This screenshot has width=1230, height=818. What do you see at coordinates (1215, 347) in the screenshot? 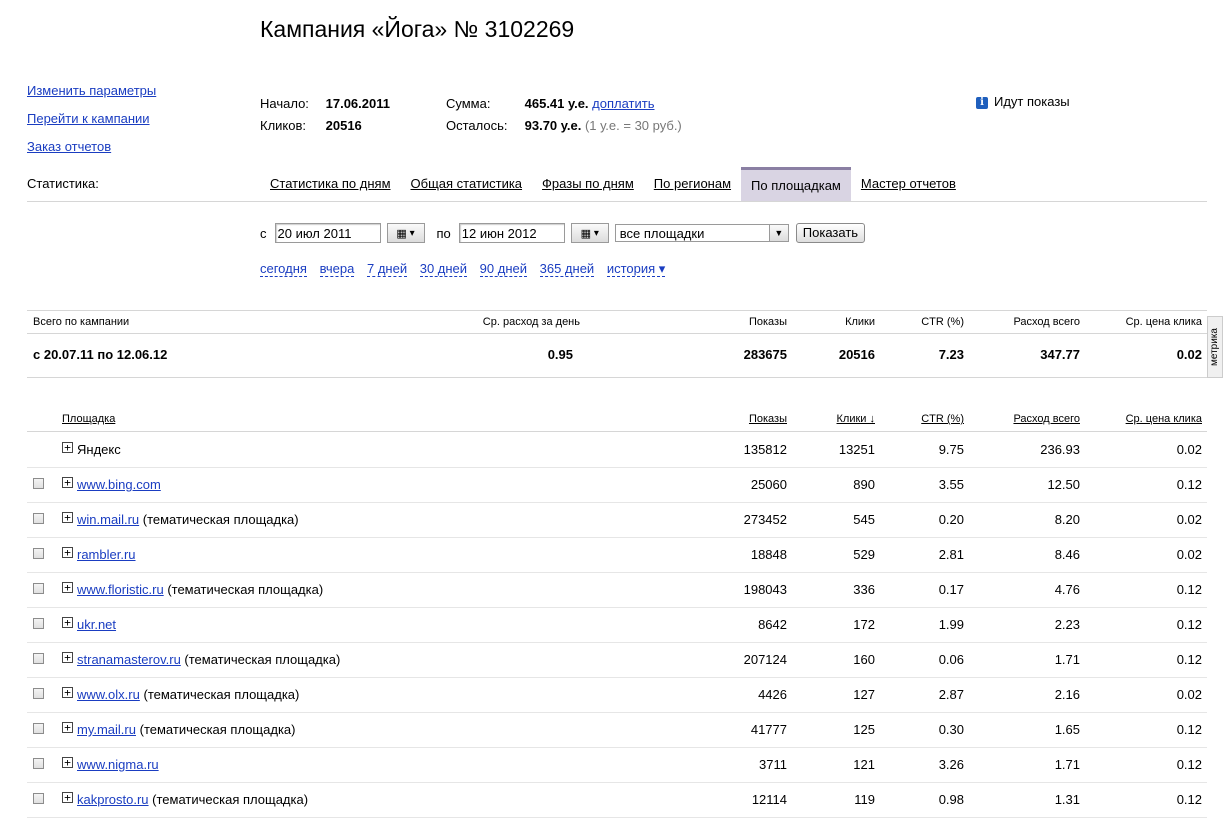
I see `metrika-side-tab: метрика` at bounding box center [1215, 347].